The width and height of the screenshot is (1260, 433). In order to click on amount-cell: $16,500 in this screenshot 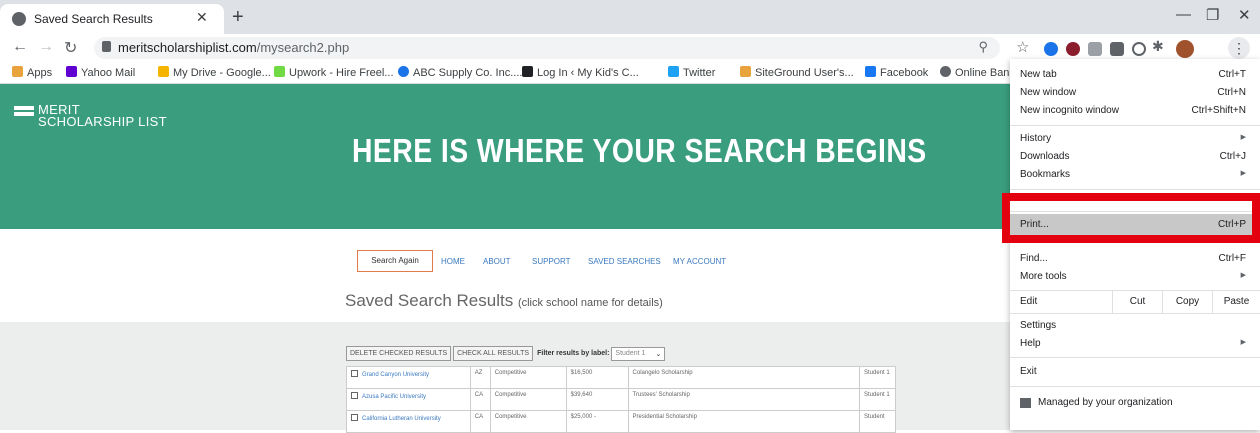, I will do `click(597, 377)`.